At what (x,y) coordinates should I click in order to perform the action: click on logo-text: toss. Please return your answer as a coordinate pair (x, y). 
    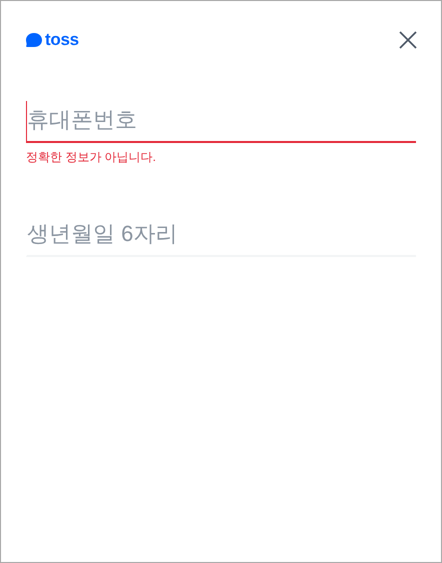
    Looking at the image, I should click on (62, 40).